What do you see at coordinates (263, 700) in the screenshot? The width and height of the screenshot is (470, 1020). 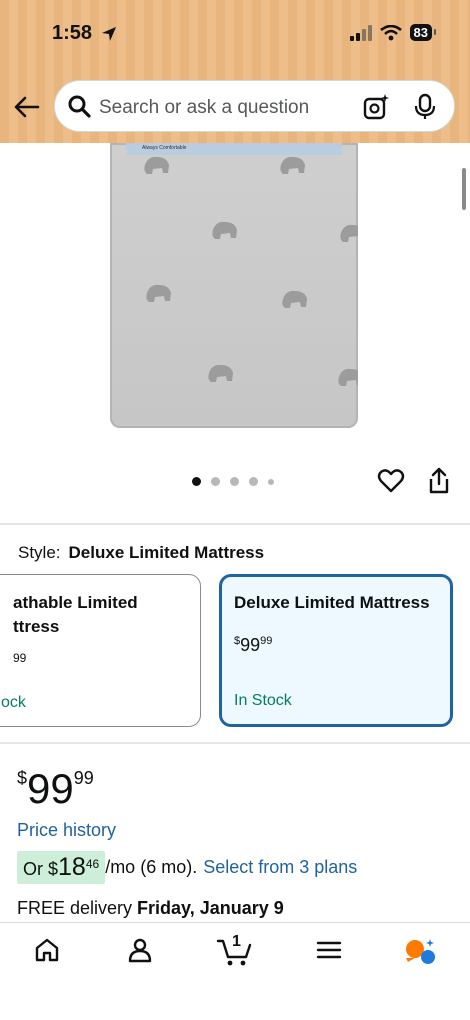 I see `style-option-stock: In Stock` at bounding box center [263, 700].